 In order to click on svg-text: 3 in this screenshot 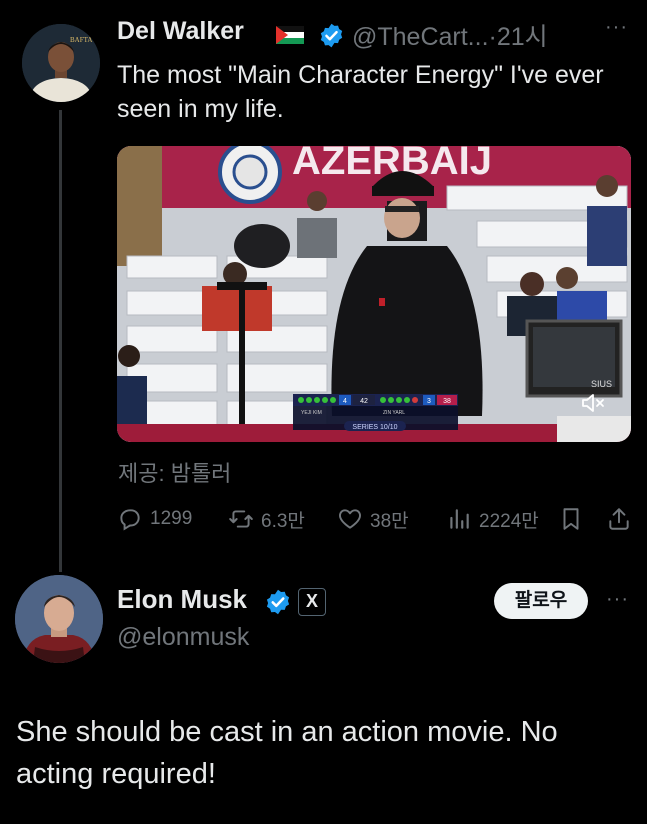, I will do `click(429, 401)`.